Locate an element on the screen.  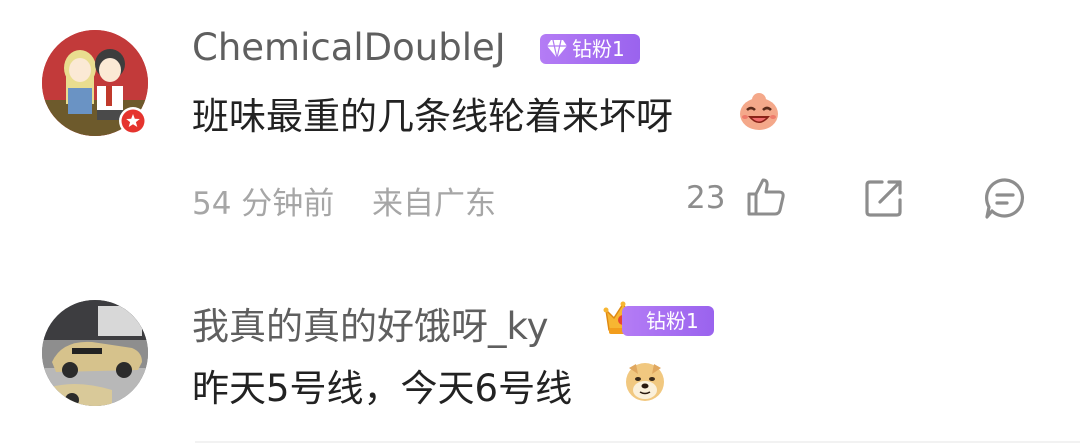
username: 我真的真的好饿呀_ky is located at coordinates (370, 323).